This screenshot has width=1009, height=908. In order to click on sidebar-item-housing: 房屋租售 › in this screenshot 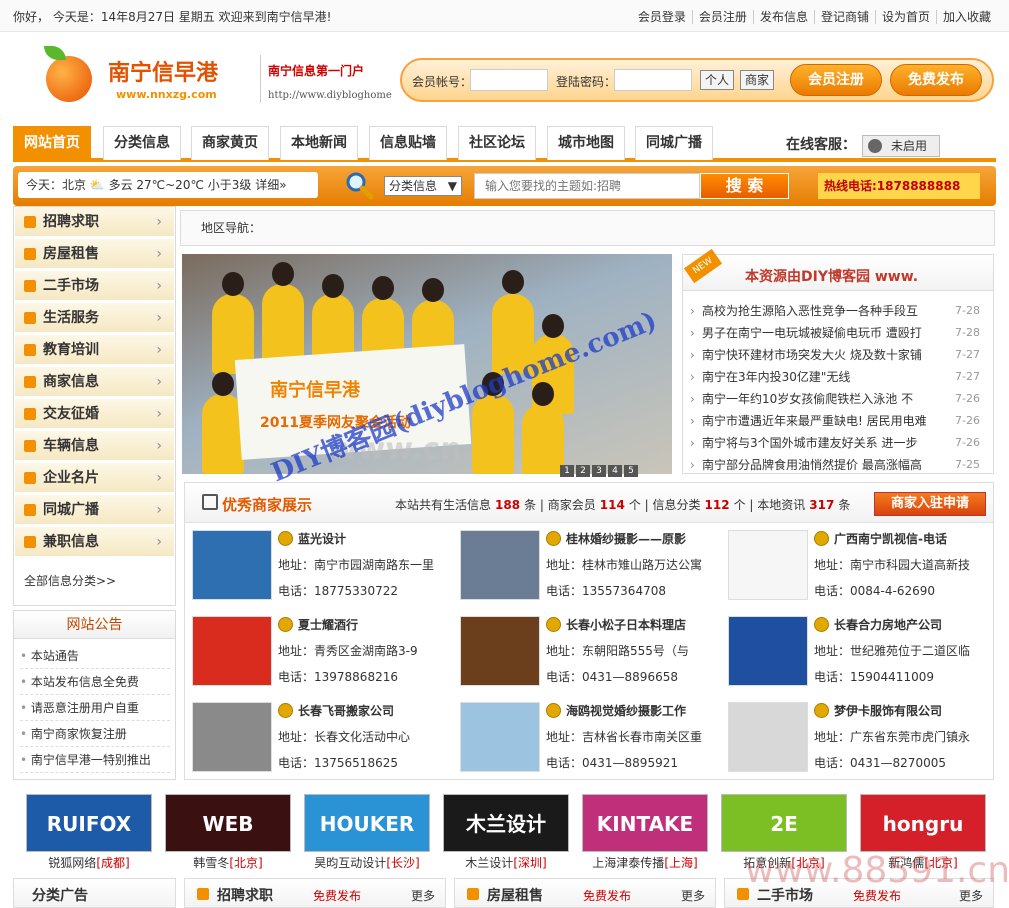, I will do `click(94, 254)`.